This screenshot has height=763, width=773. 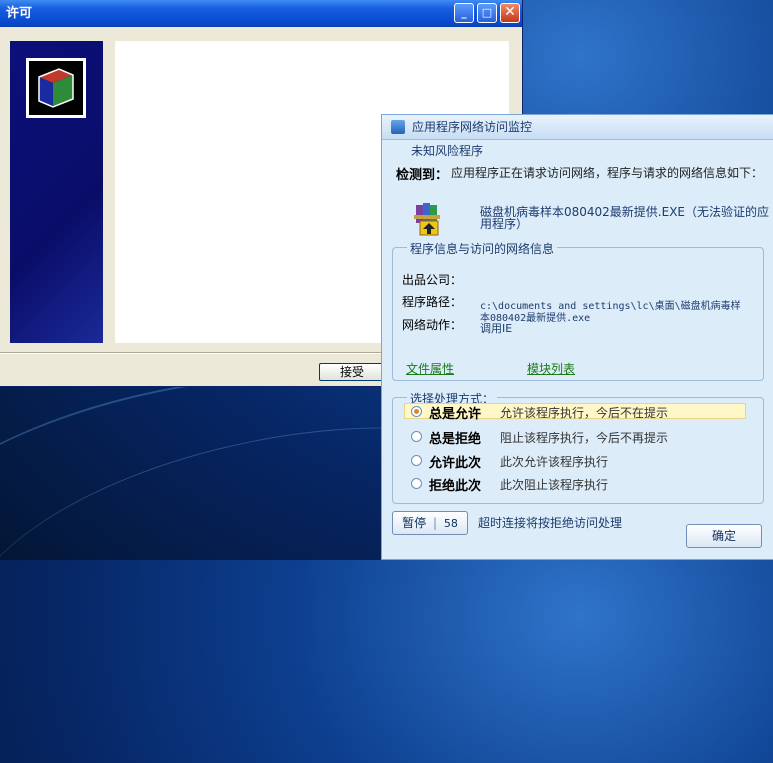 What do you see at coordinates (584, 438) in the screenshot?
I see `option-always-deny-desc: 阻止该程序执行，今后不再提示` at bounding box center [584, 438].